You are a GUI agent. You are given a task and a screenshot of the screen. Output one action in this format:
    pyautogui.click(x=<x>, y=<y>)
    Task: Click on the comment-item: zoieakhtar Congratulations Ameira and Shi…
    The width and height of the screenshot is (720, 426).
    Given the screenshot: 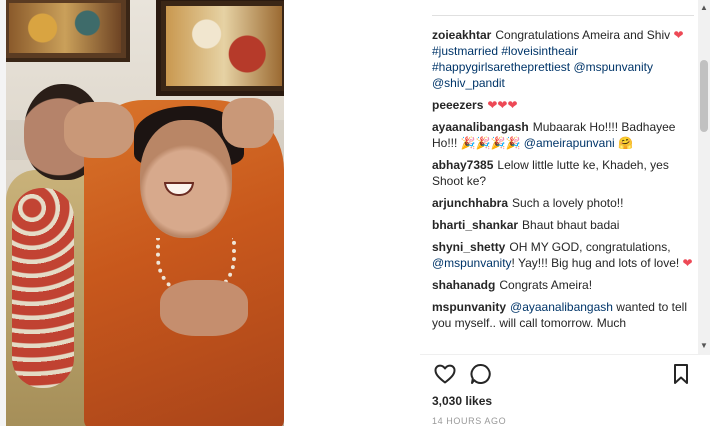 What is the action you would take?
    pyautogui.click(x=563, y=59)
    